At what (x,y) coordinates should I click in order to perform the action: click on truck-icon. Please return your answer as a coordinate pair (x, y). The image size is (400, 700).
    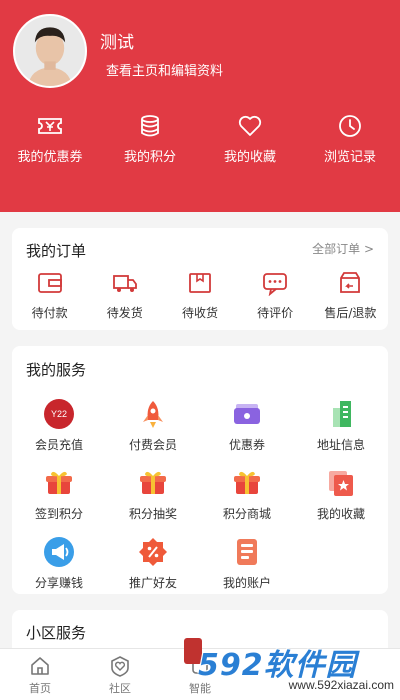
    Looking at the image, I should click on (124, 283).